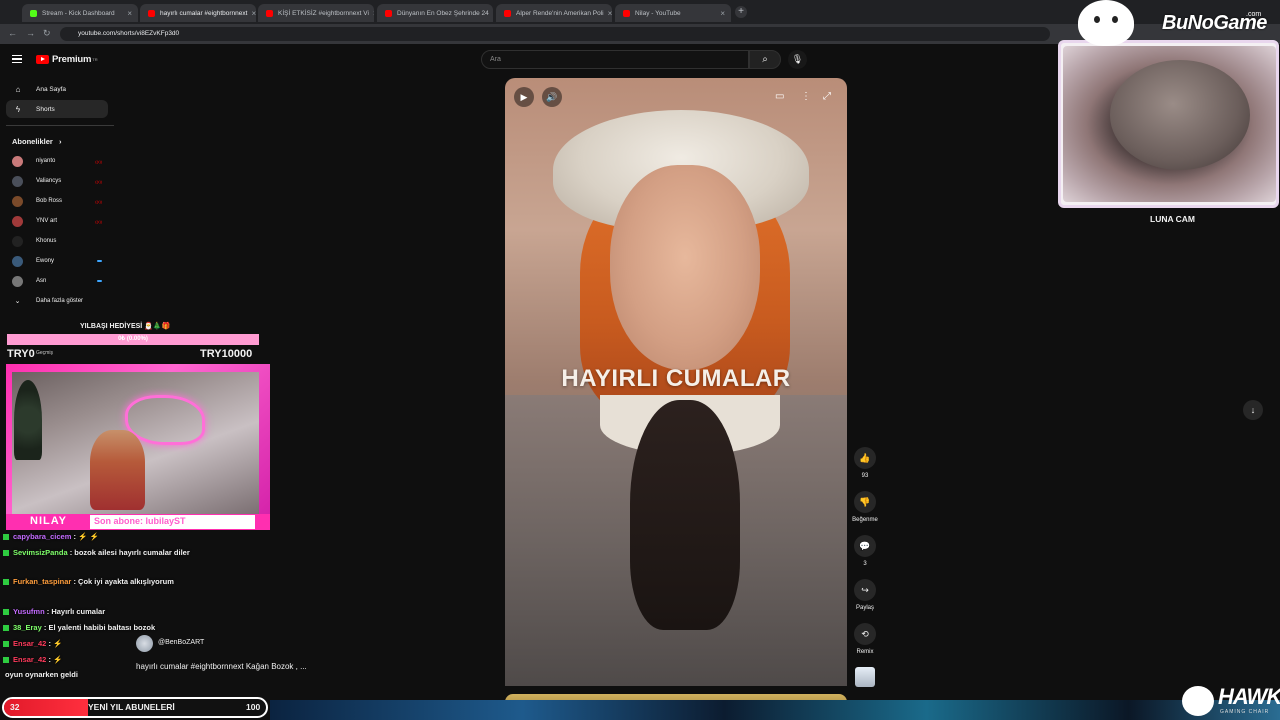 Image resolution: width=1280 pixels, height=720 pixels. I want to click on volume-icon: 🔊, so click(552, 97).